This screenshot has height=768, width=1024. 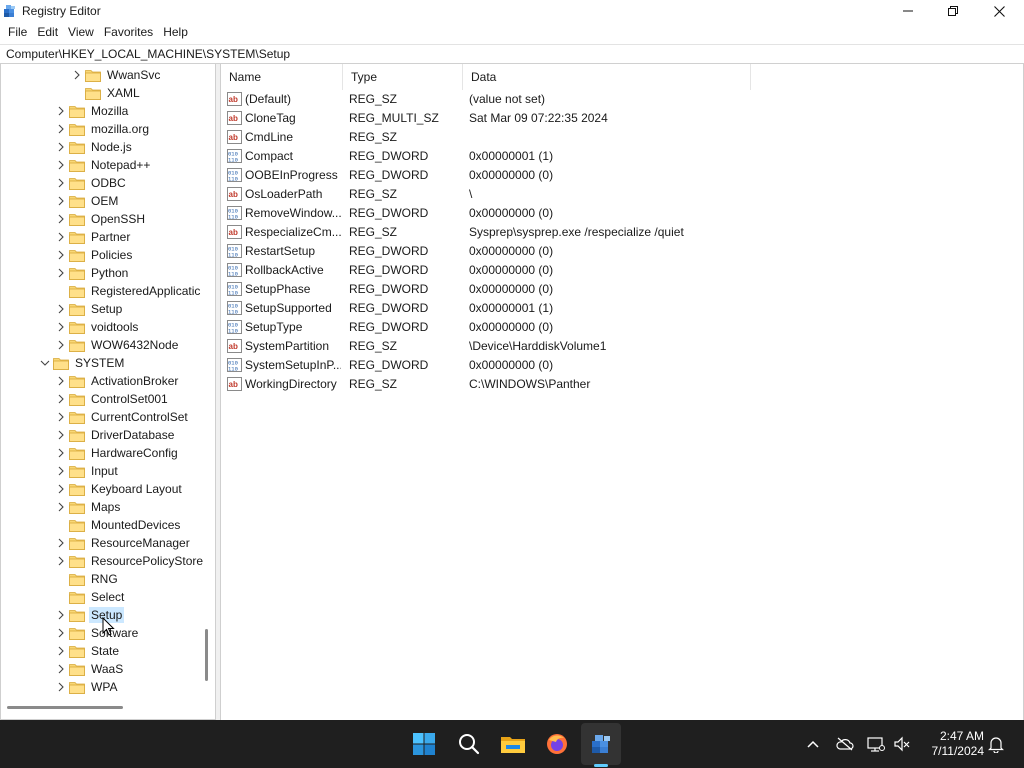 I want to click on value-row: ab (Default) REG_SZ (value not set), so click(x=621, y=99).